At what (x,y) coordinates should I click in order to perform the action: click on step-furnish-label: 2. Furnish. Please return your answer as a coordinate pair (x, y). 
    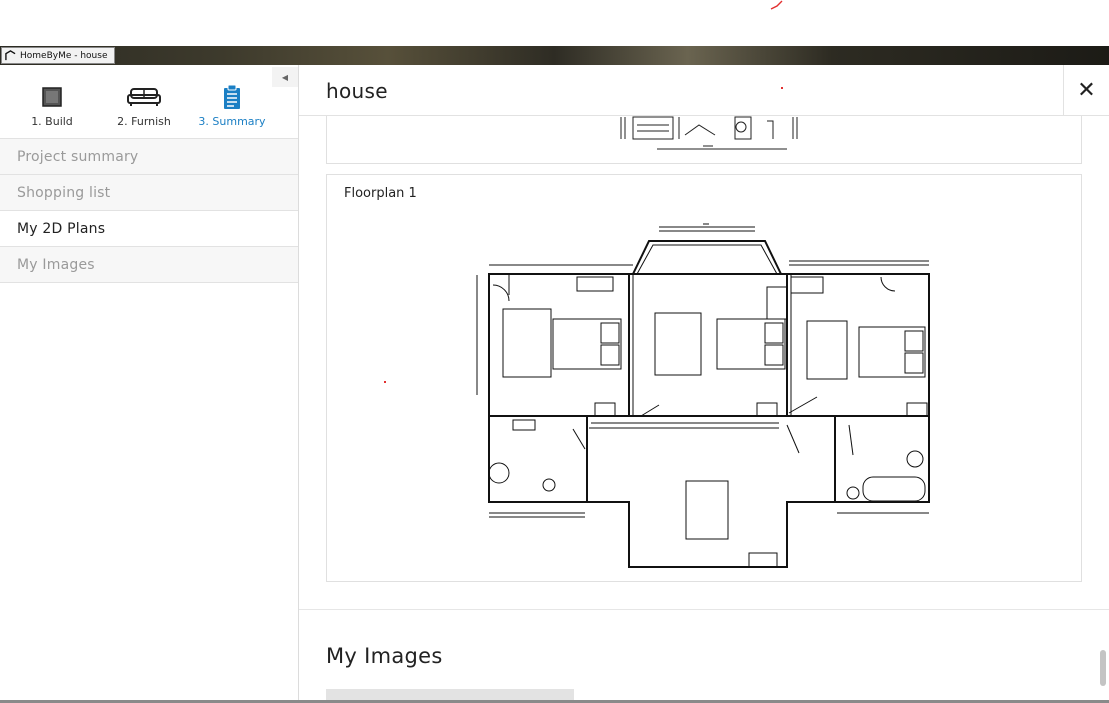
    Looking at the image, I should click on (144, 121).